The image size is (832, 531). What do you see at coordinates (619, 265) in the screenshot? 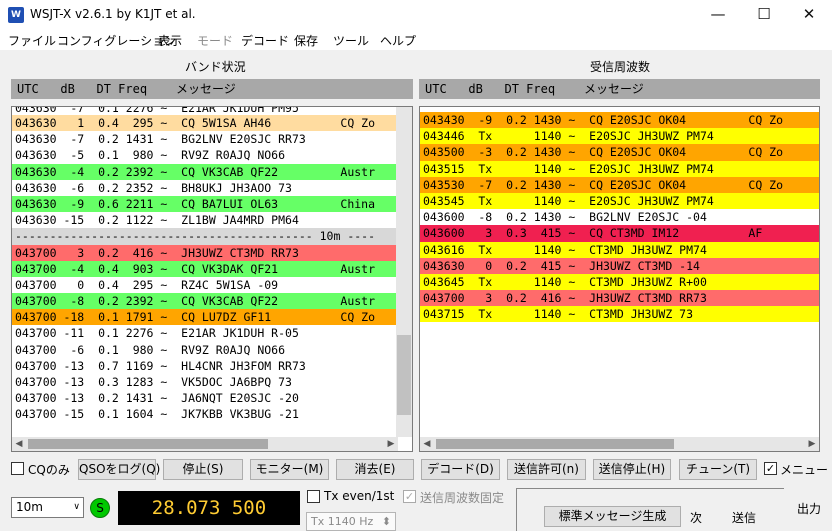
I see `message-row: 043630 0 0.2 415 ~ JH3UWZ CT3MD -14` at bounding box center [619, 265].